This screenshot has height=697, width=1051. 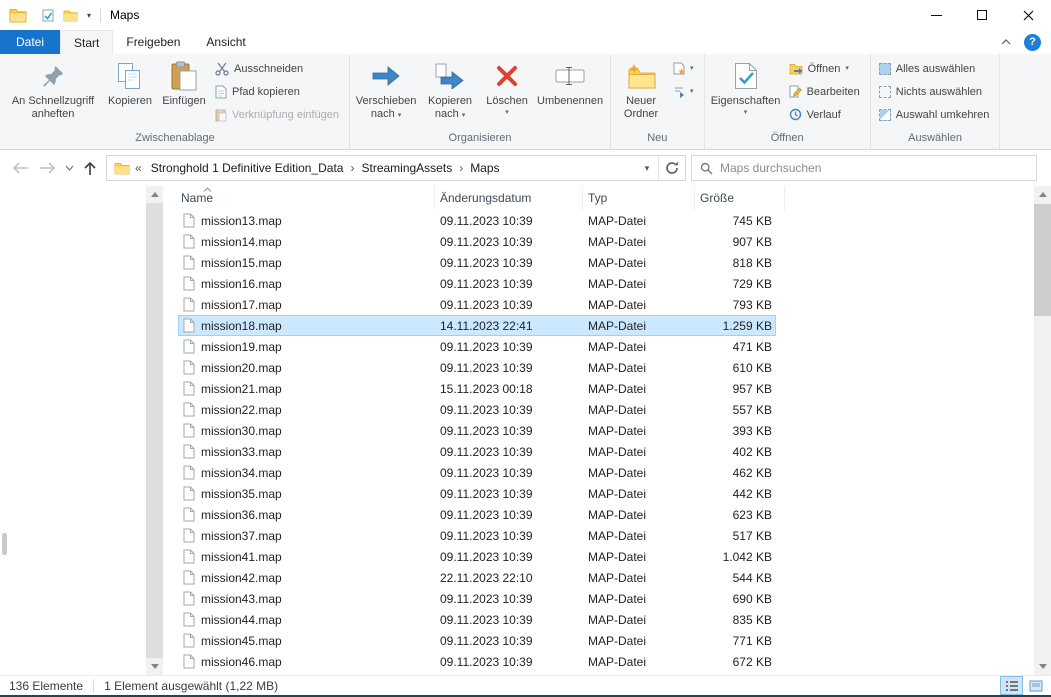 I want to click on help-button: ?, so click(x=1032, y=42).